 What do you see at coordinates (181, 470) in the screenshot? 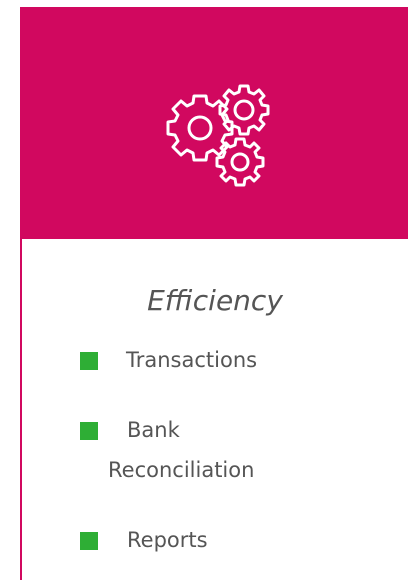
I see `list-item-label-continued: Reconciliation` at bounding box center [181, 470].